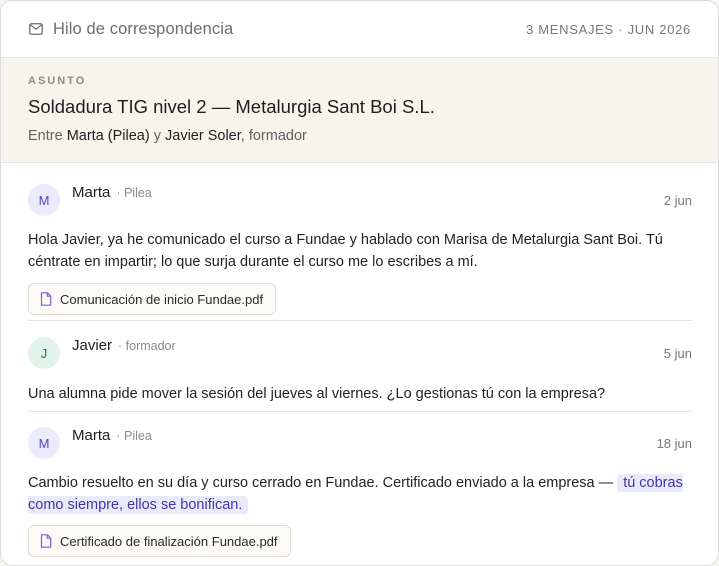 This screenshot has width=719, height=566. What do you see at coordinates (57, 81) in the screenshot?
I see `subject-label: ASUNTO` at bounding box center [57, 81].